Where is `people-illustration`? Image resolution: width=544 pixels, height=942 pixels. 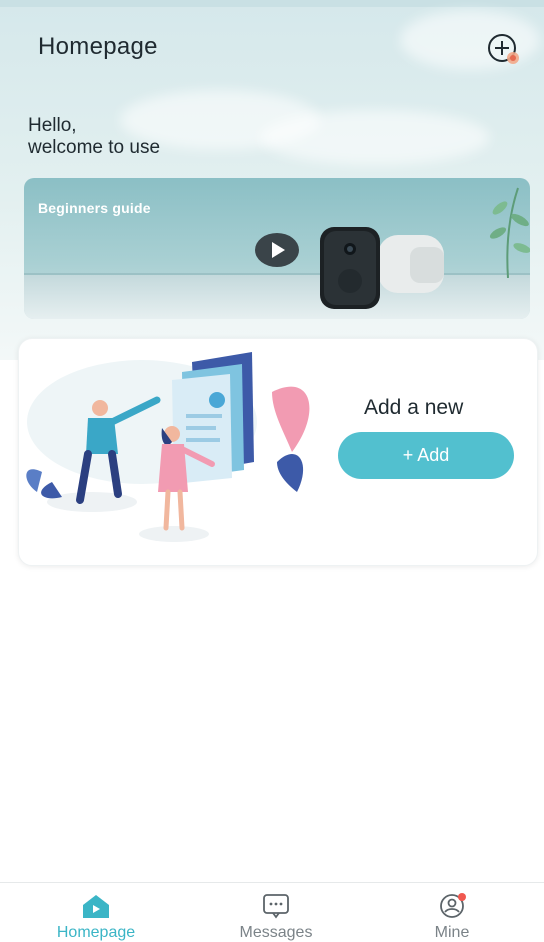
people-illustration is located at coordinates (168, 447).